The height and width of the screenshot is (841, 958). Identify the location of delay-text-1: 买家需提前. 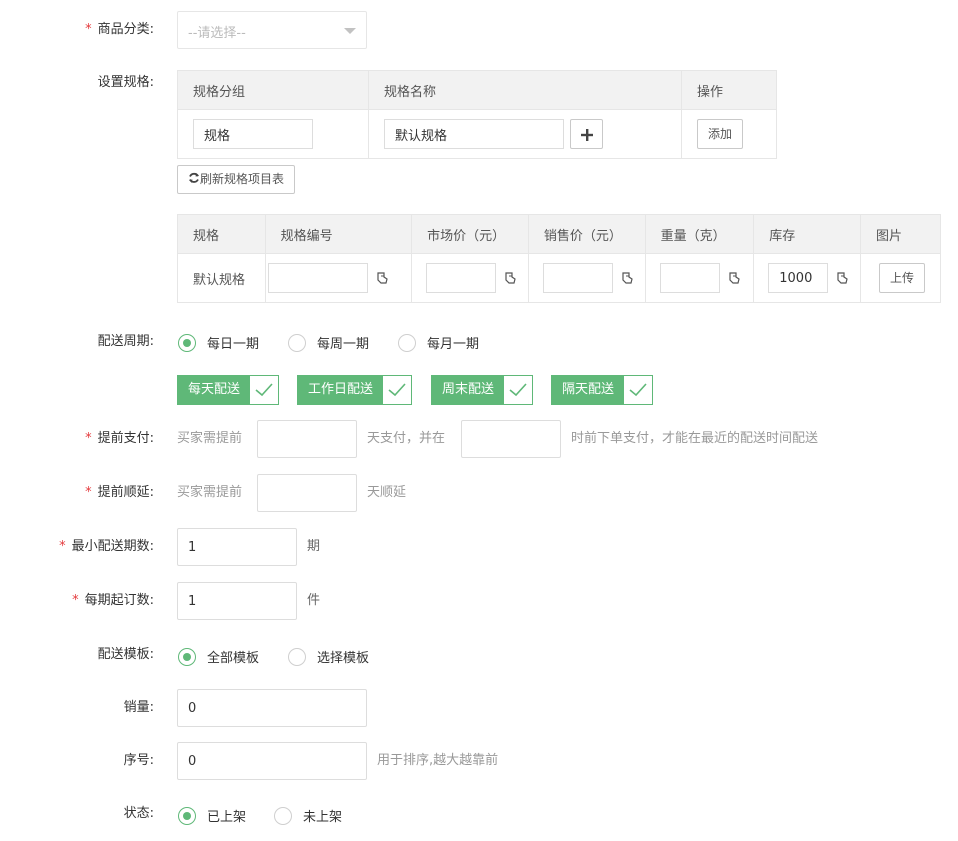
(210, 492).